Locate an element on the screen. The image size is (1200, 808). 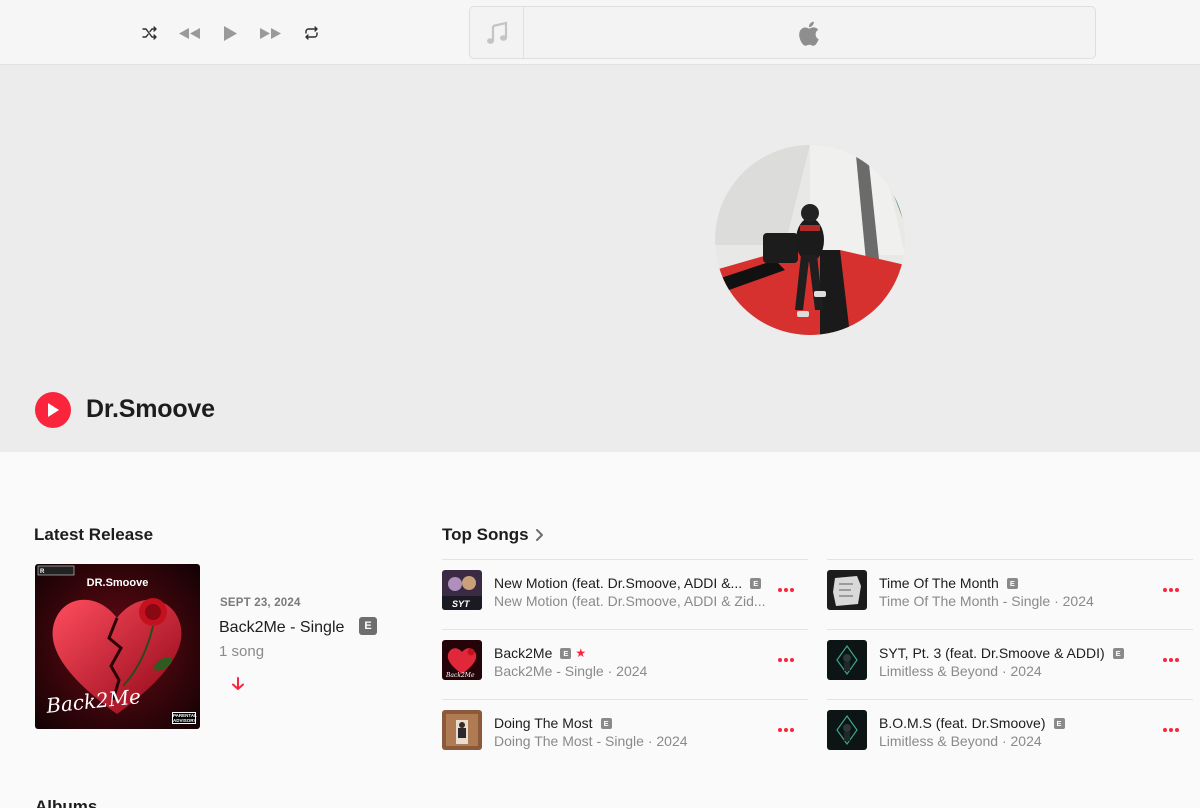
previous-icon is located at coordinates (189, 33).